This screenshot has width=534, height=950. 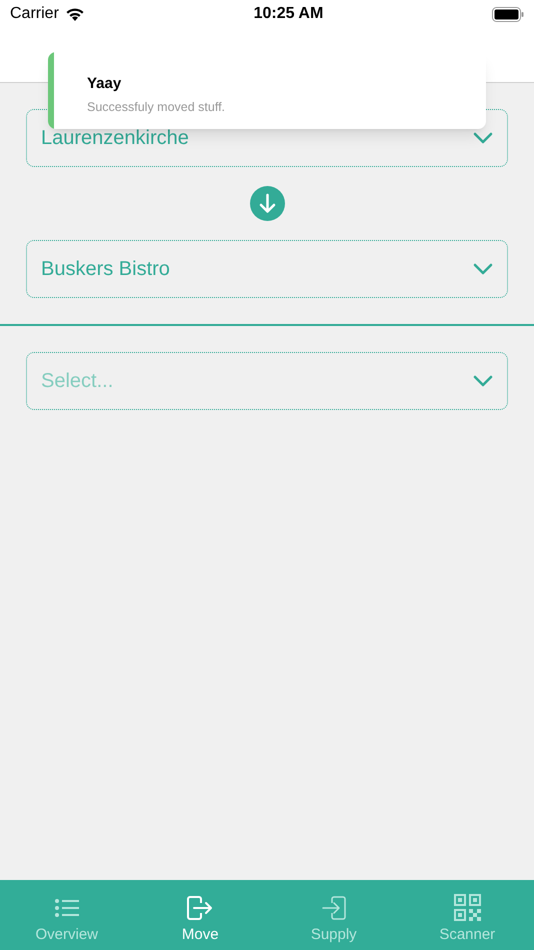 What do you see at coordinates (34, 14) in the screenshot?
I see `carrier-name: Carrier` at bounding box center [34, 14].